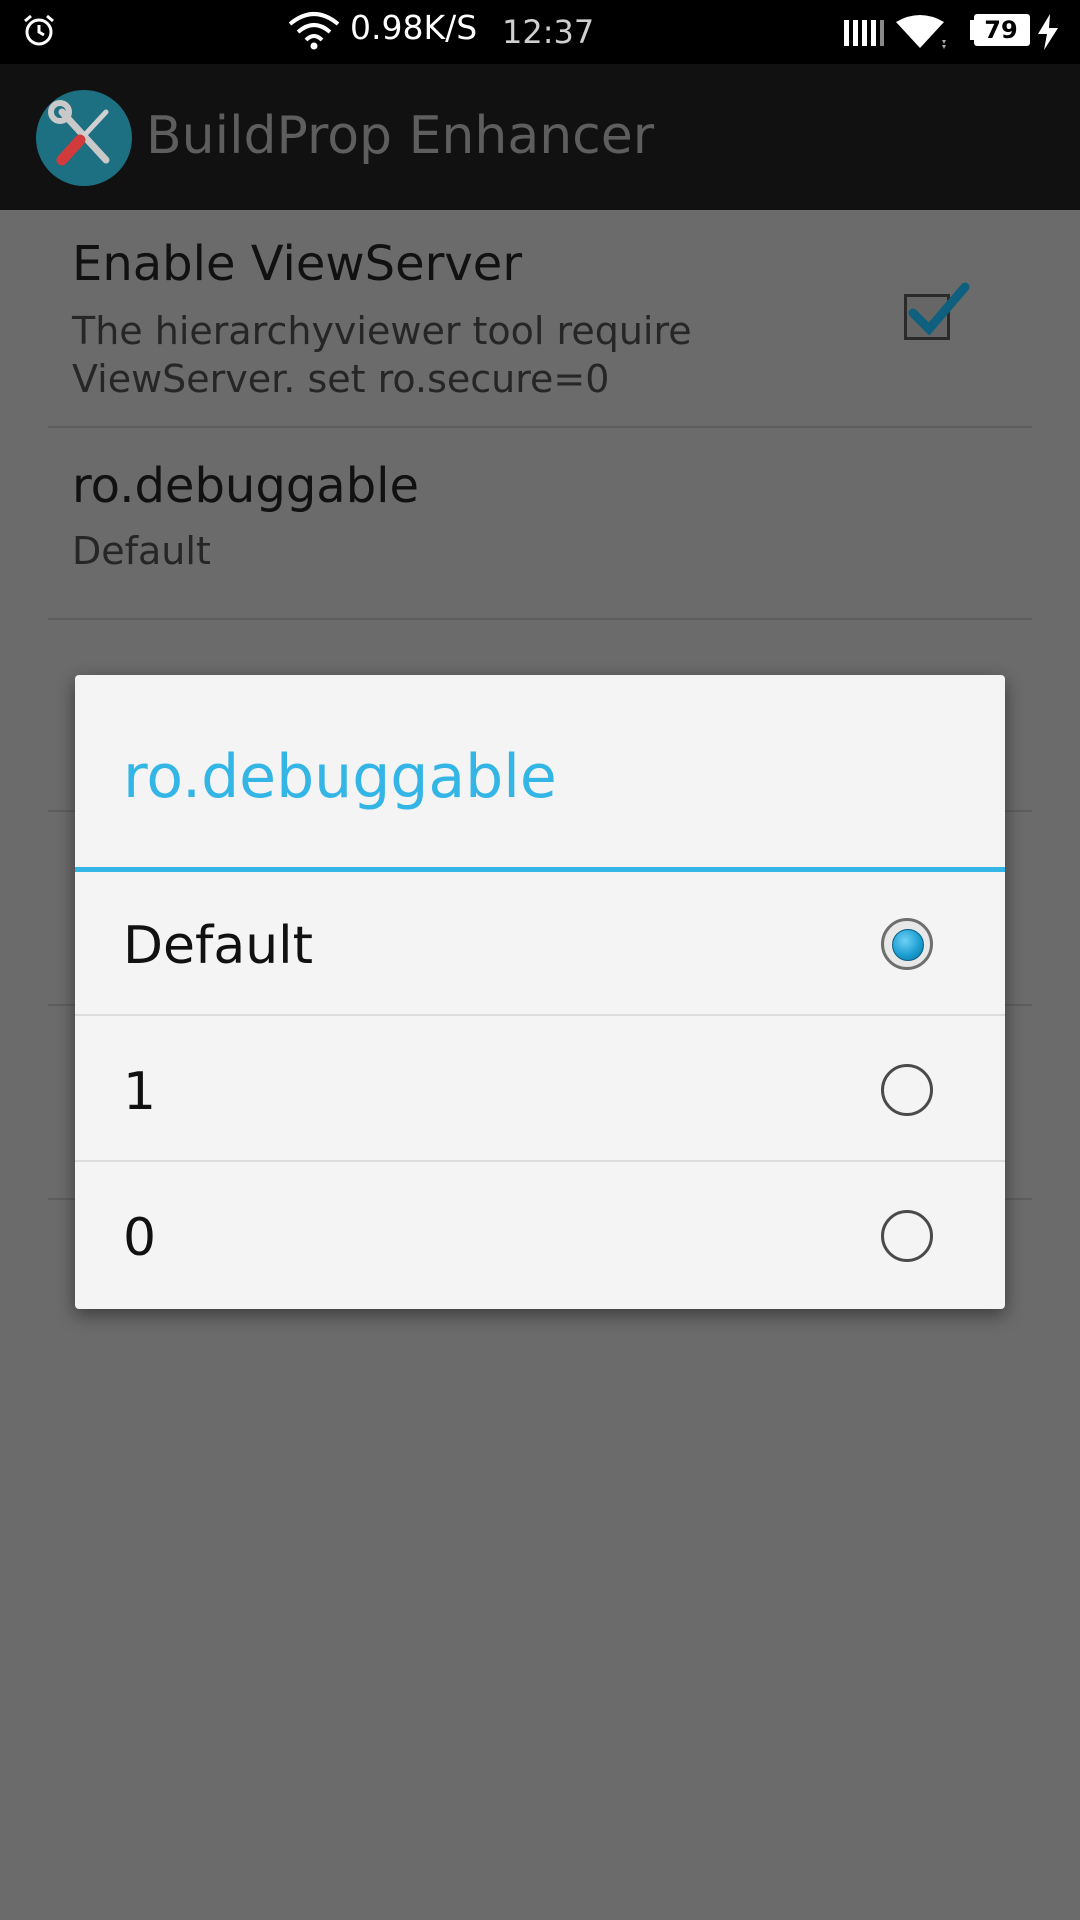 This screenshot has height=1920, width=1080. What do you see at coordinates (540, 944) in the screenshot?
I see `option-default: Default` at bounding box center [540, 944].